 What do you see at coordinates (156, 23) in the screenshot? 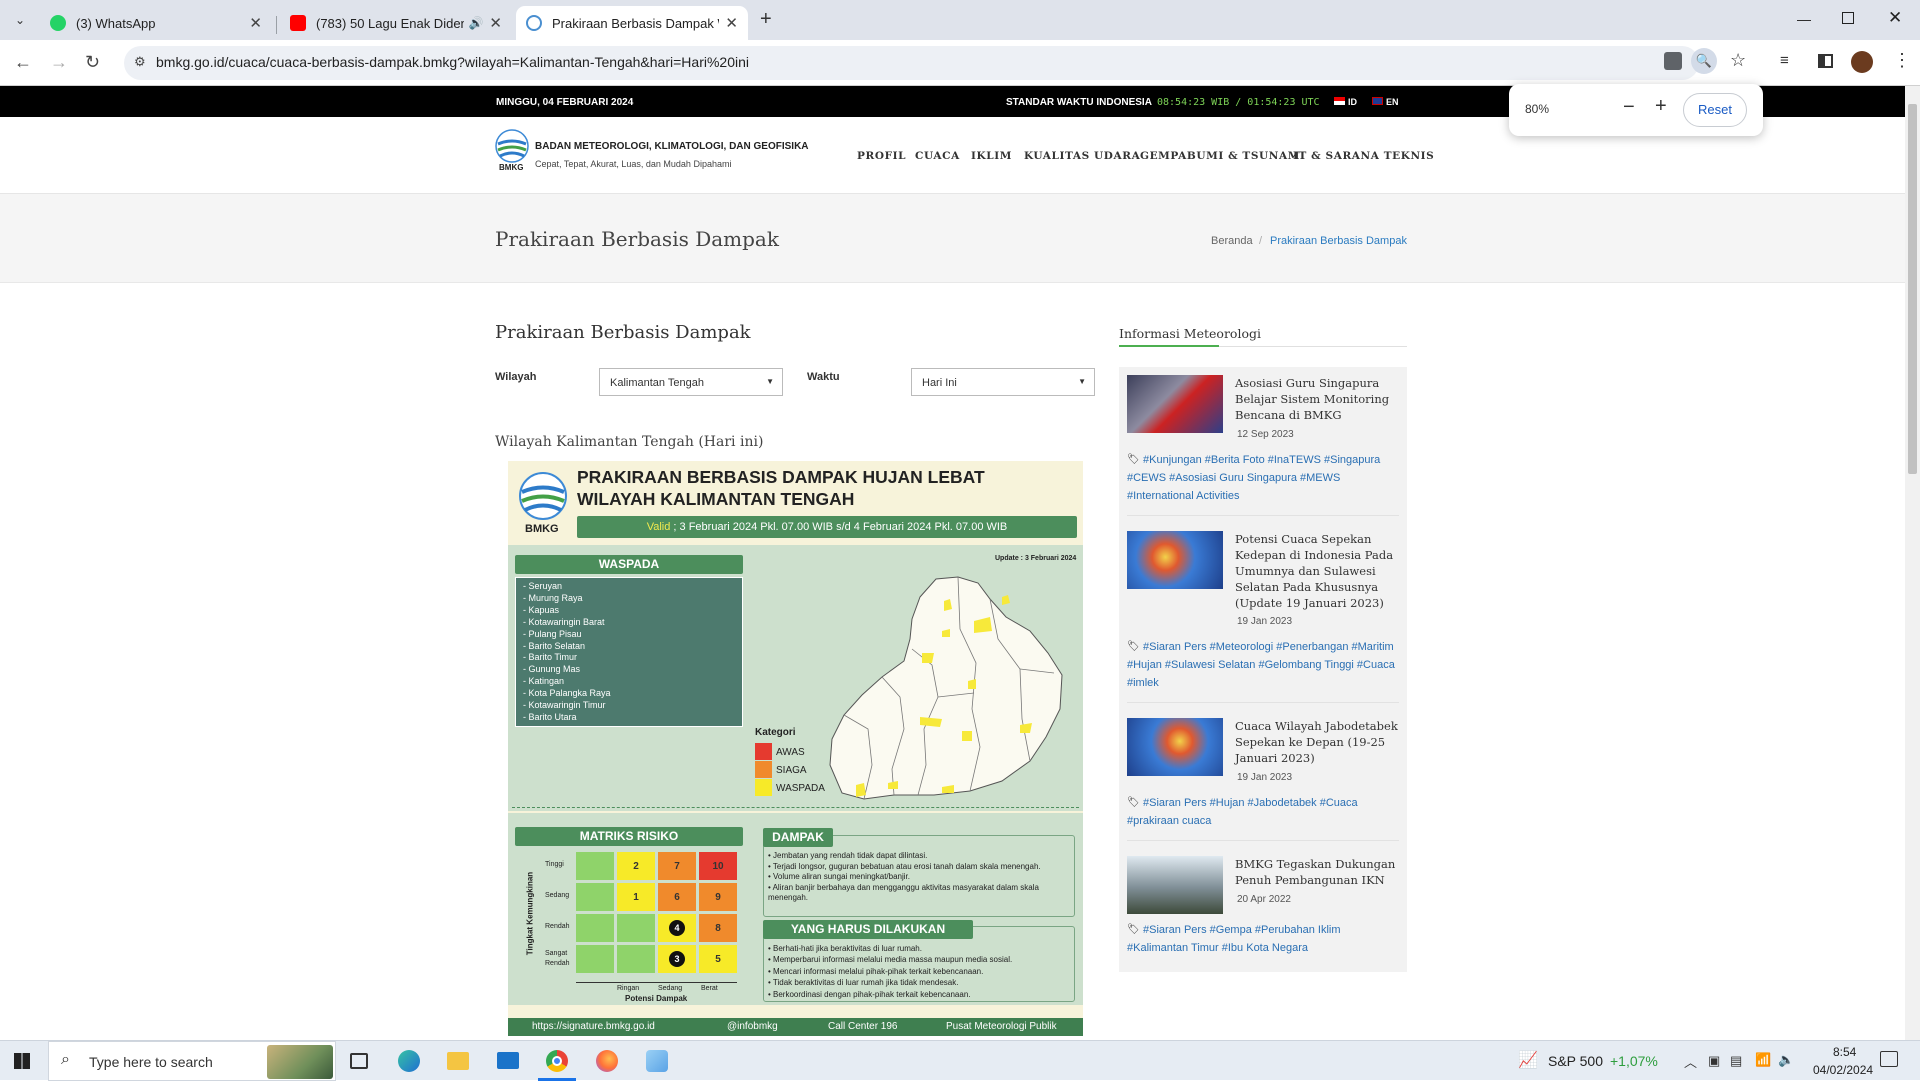
I see `tab-whatsapp: (3) WhatsApp ✕` at bounding box center [156, 23].